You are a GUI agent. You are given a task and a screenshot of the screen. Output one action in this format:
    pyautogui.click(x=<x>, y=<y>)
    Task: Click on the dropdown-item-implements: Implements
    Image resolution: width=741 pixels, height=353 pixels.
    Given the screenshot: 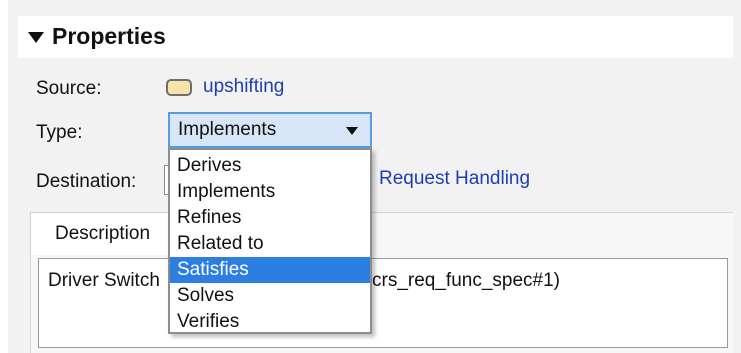 What is the action you would take?
    pyautogui.click(x=270, y=192)
    